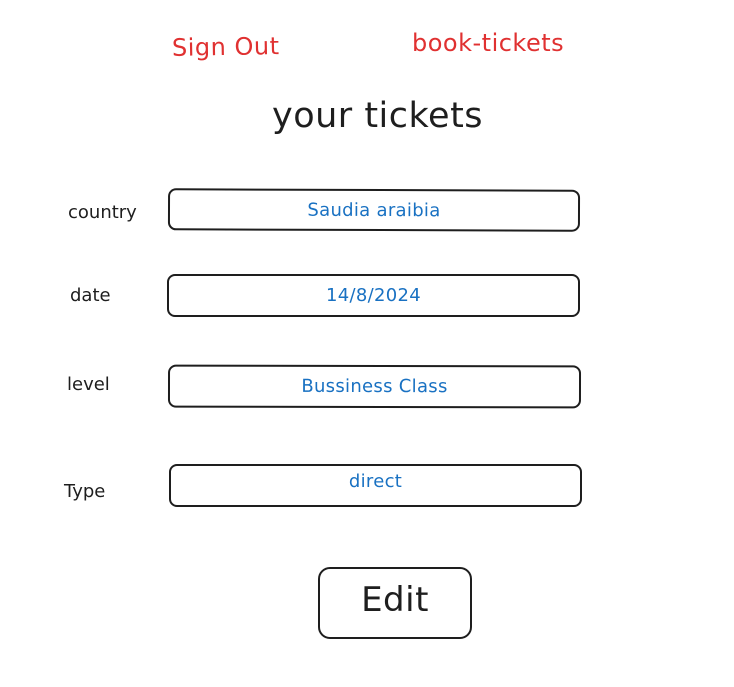 Image resolution: width=734 pixels, height=687 pixels. What do you see at coordinates (375, 481) in the screenshot?
I see `type-value: direct` at bounding box center [375, 481].